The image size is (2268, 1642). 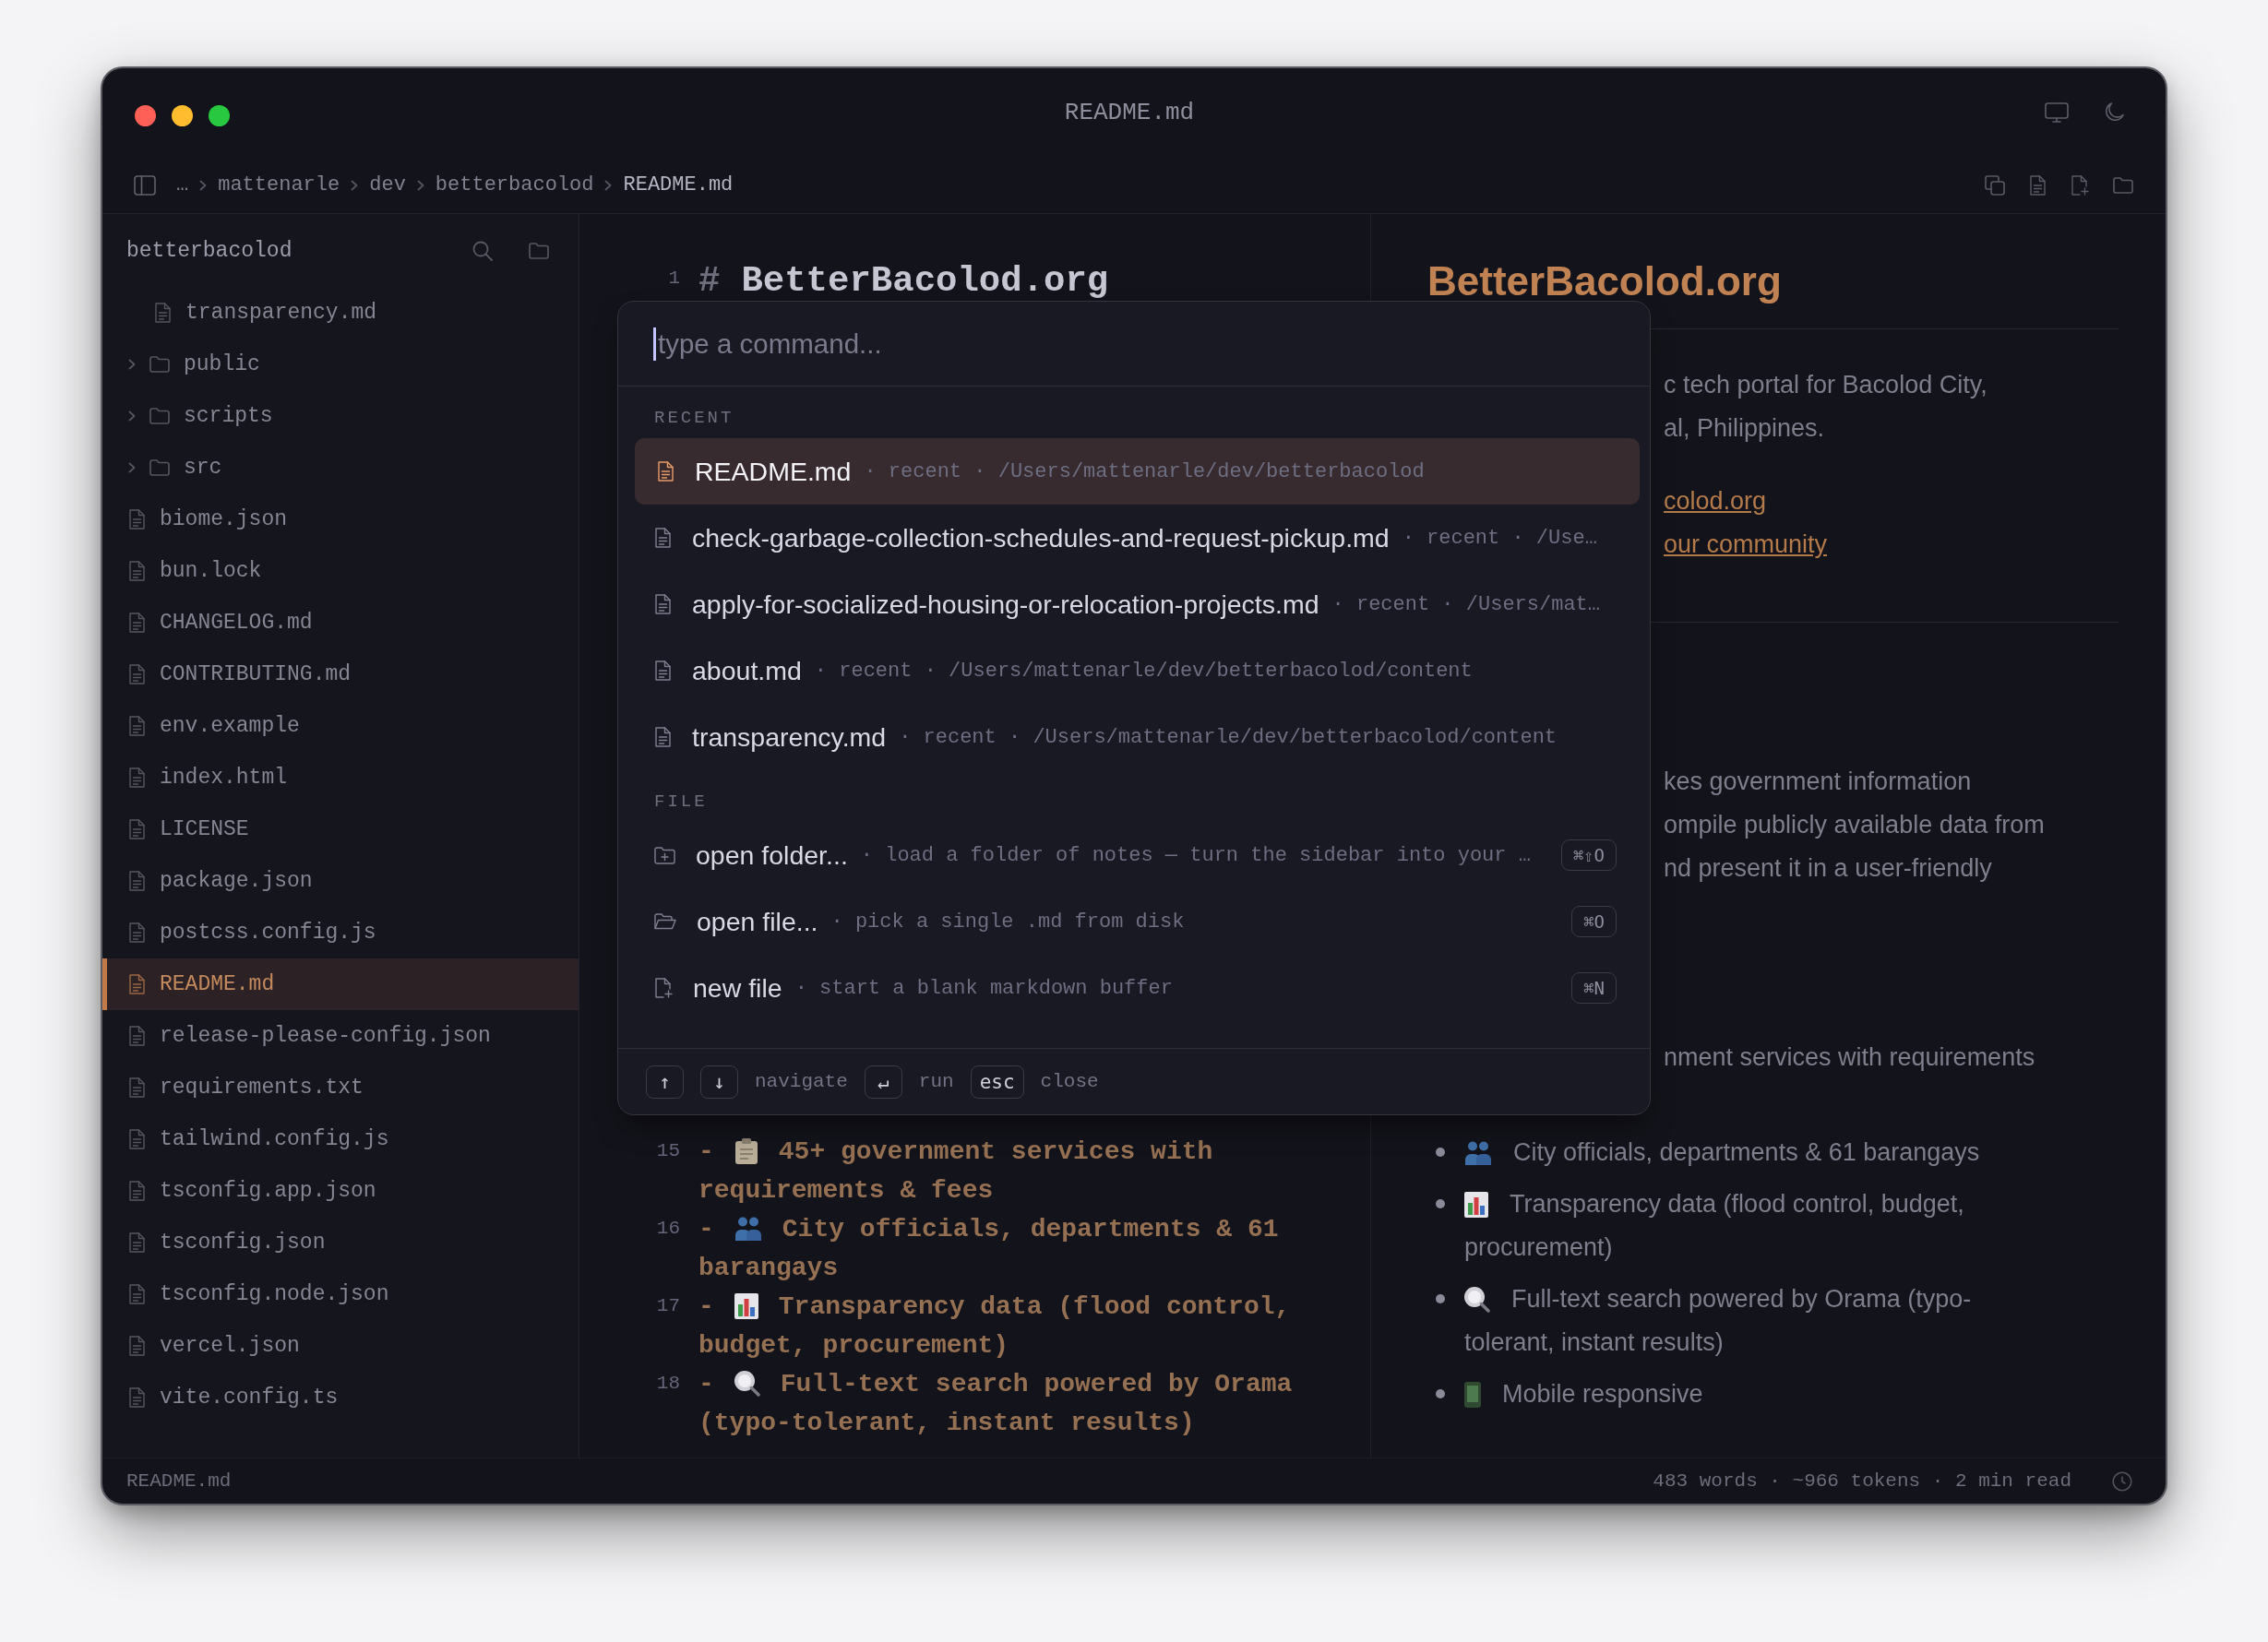 What do you see at coordinates (947, 1422) in the screenshot?
I see `editor-text: (typo-tolerant, instant results)` at bounding box center [947, 1422].